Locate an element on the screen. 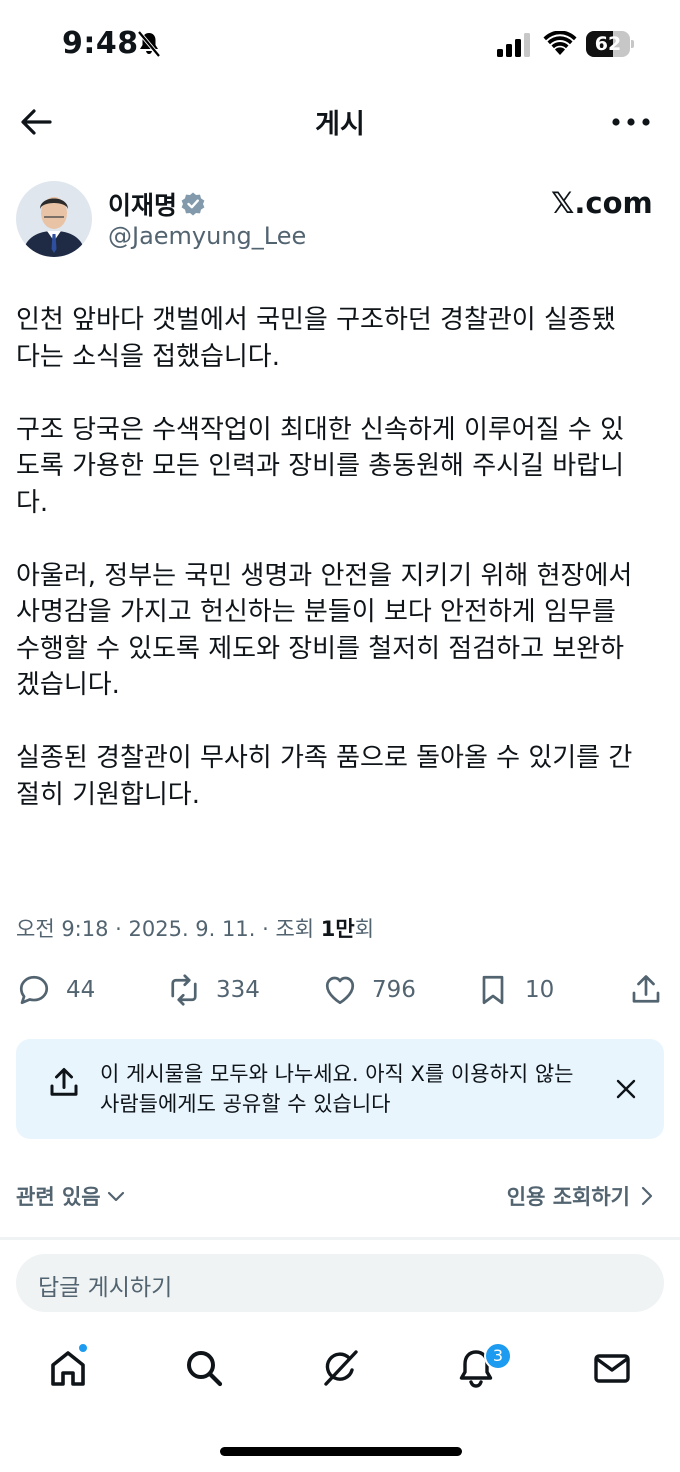 Image resolution: width=680 pixels, height=1472 pixels. like-button: 796 is located at coordinates (369, 990).